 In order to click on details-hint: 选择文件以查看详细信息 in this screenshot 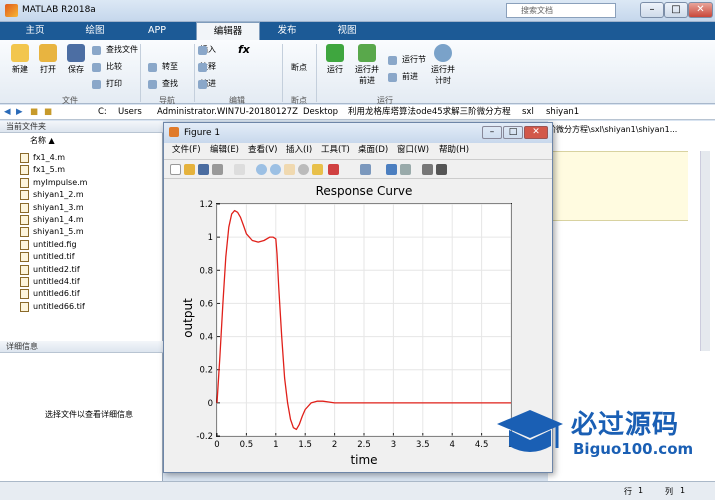, I will do `click(89, 414)`.